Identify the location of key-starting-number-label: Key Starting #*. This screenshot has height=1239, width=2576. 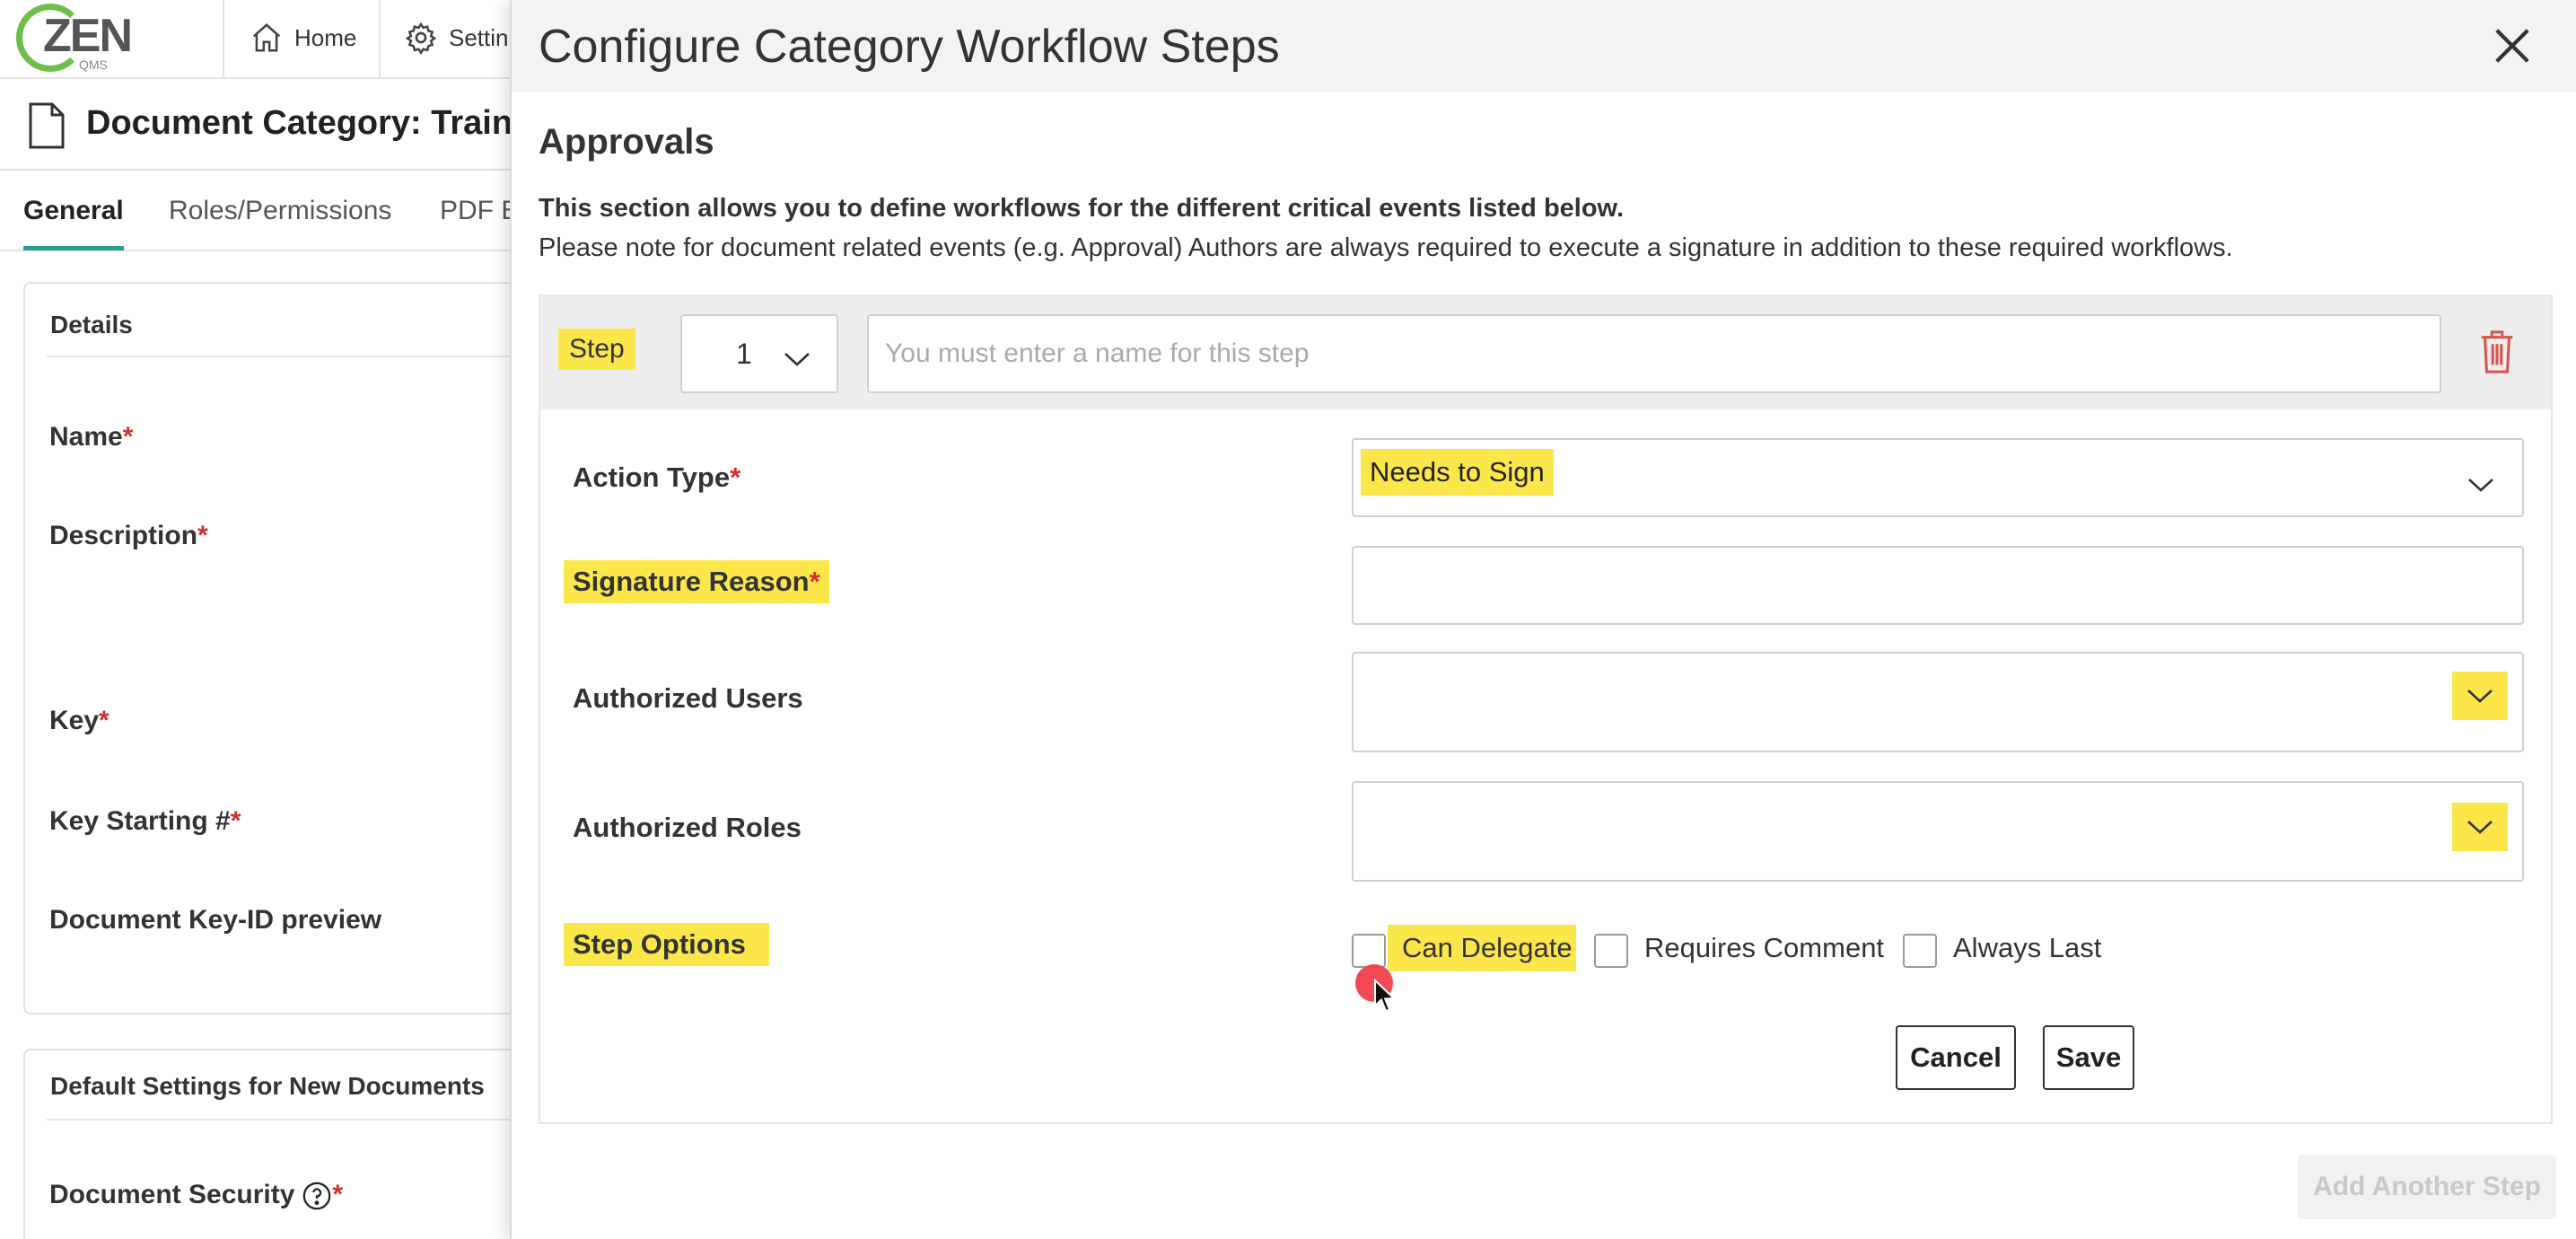
(145, 821).